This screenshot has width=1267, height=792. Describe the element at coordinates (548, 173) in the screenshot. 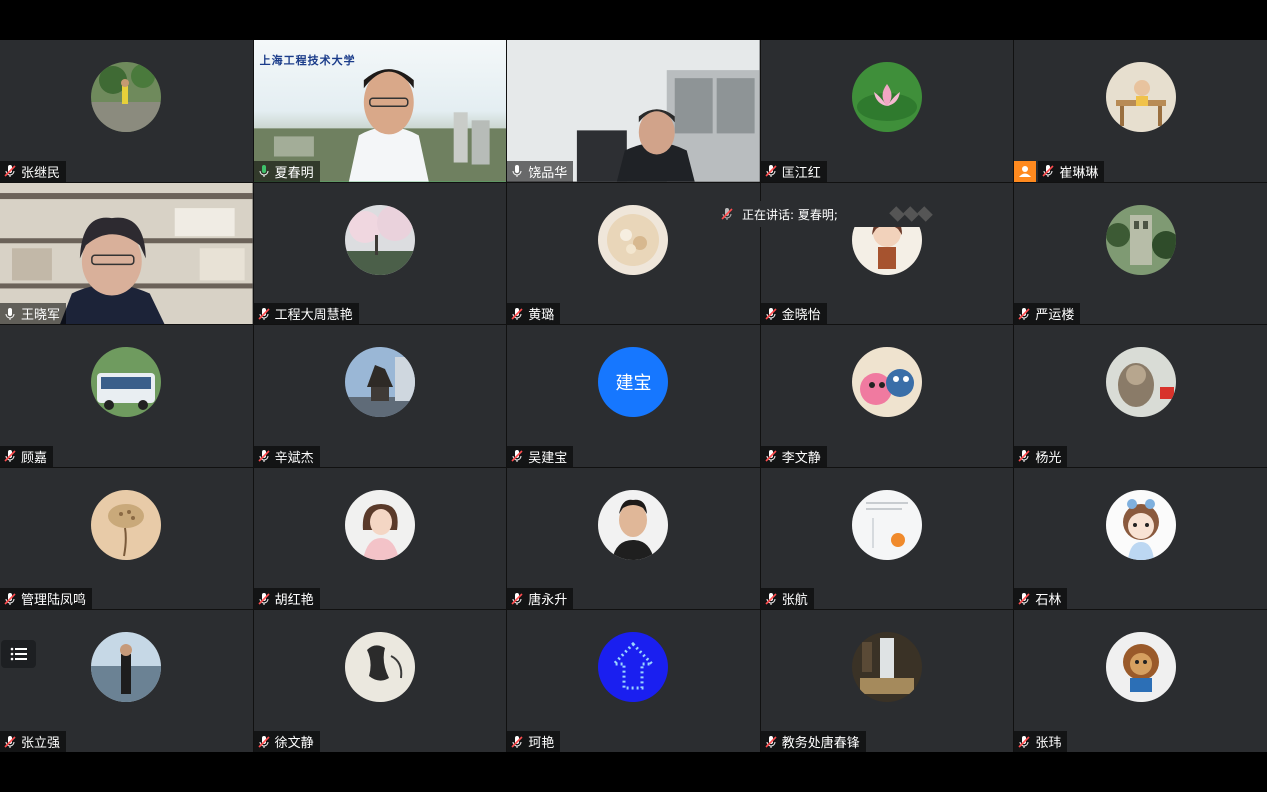

I see `participant-name: 饶品华` at that location.